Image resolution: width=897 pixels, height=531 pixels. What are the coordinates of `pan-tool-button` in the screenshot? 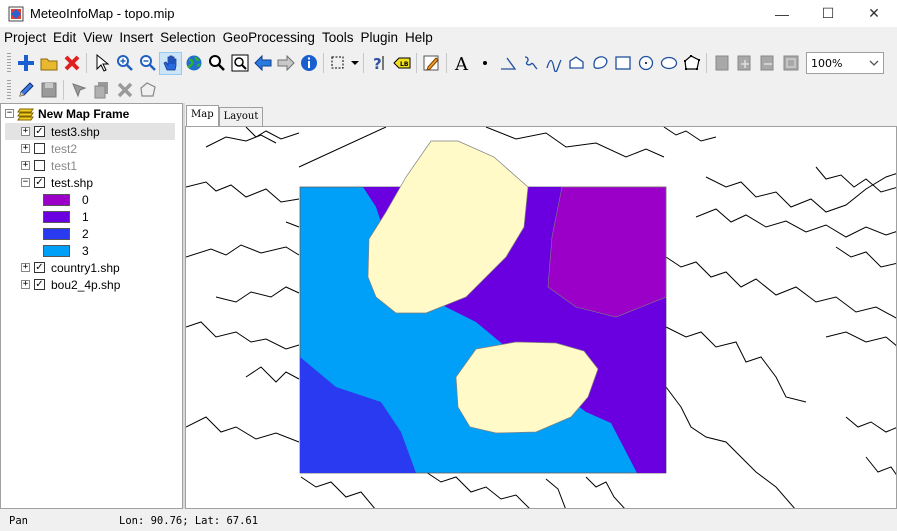 It's located at (170, 63).